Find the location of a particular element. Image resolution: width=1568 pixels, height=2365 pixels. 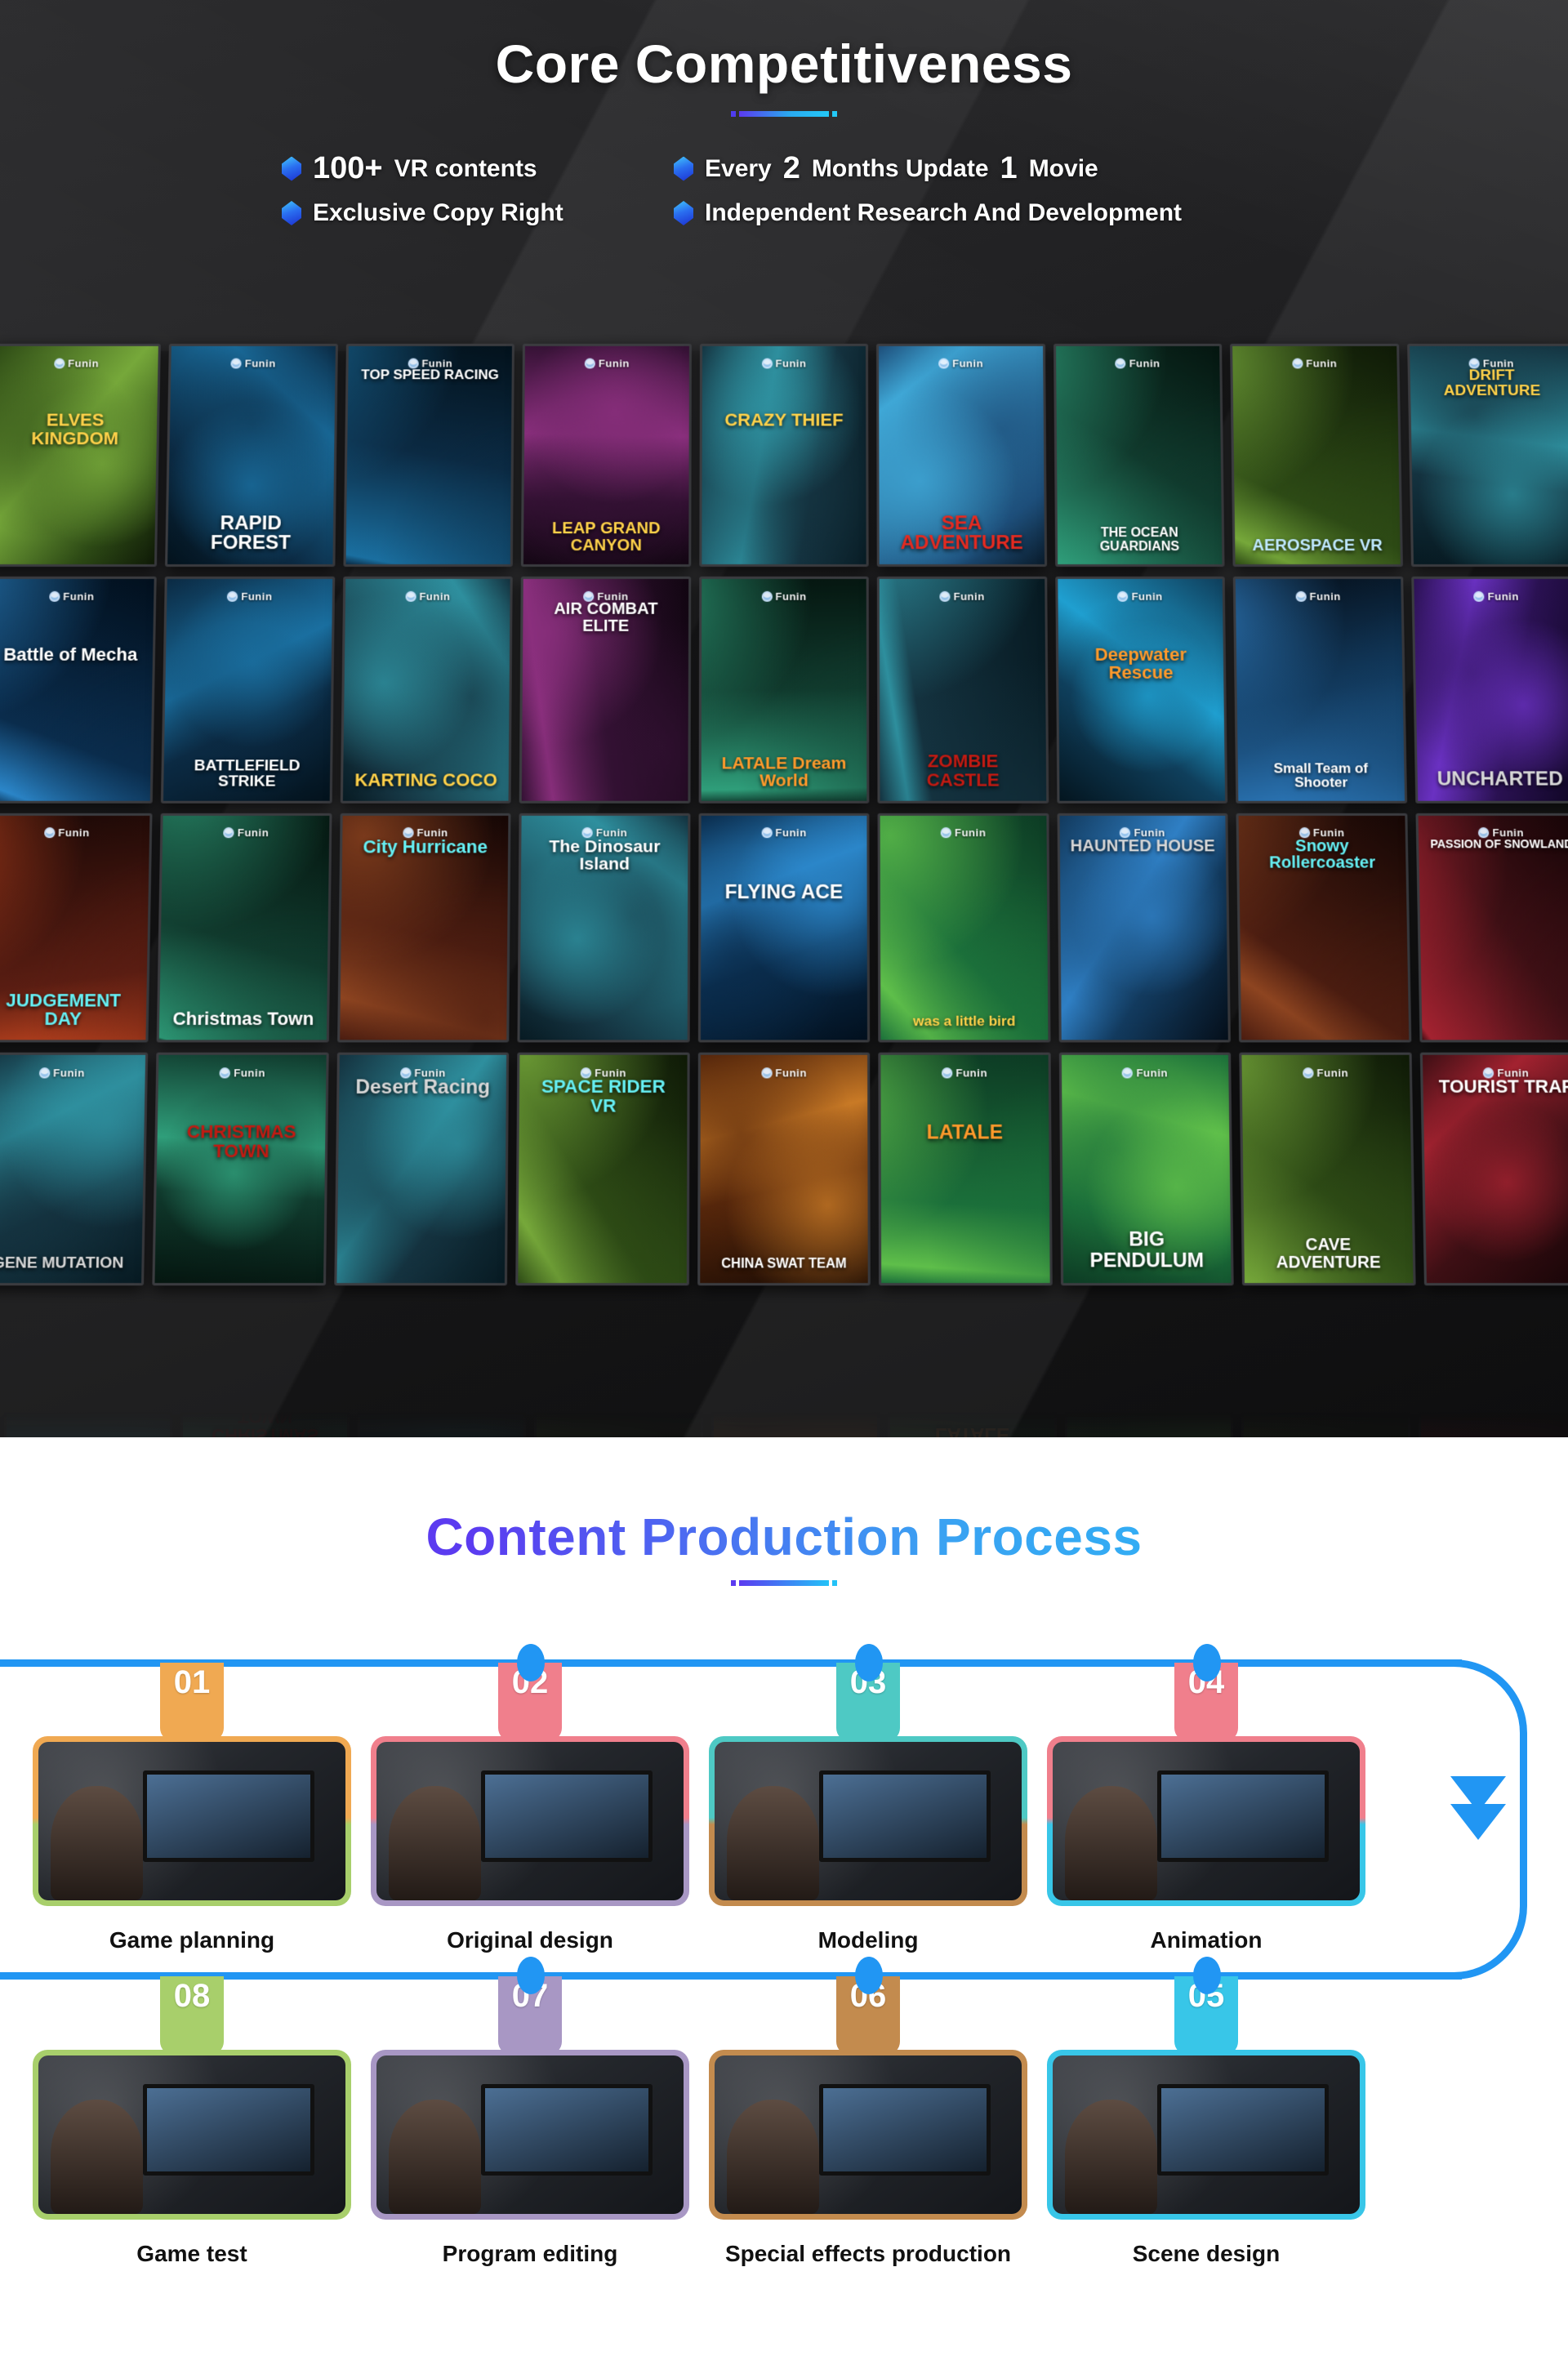

game-poster: Funin CRAZY THIEF is located at coordinates (784, 455).